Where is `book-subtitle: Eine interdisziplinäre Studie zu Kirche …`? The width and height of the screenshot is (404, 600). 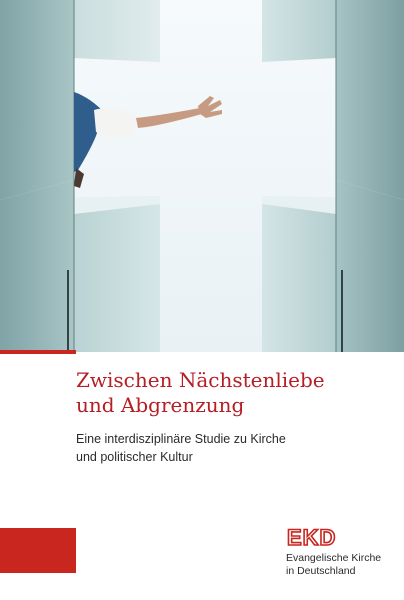 book-subtitle: Eine interdisziplinäre Studie zu Kirche … is located at coordinates (231, 448).